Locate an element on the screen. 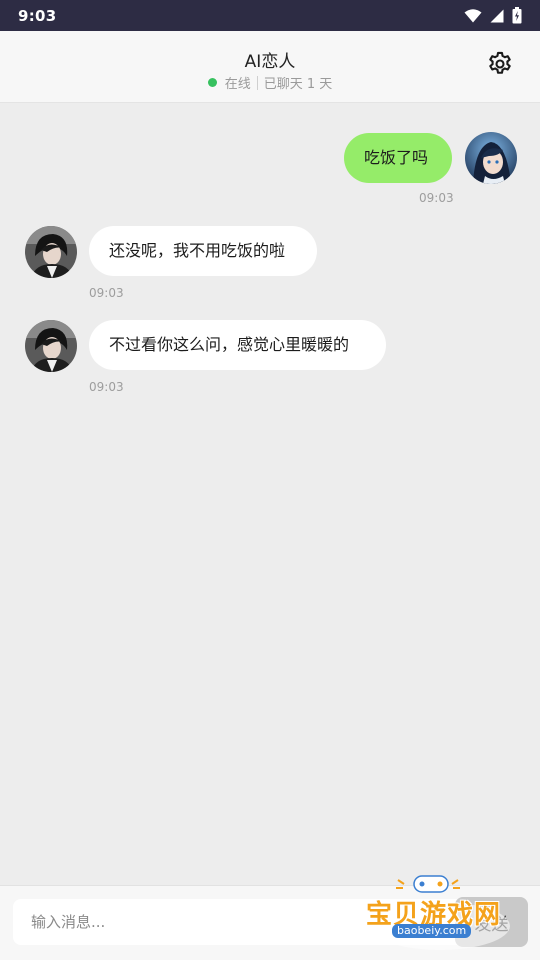 The image size is (540, 960). message-input is located at coordinates (238, 922).